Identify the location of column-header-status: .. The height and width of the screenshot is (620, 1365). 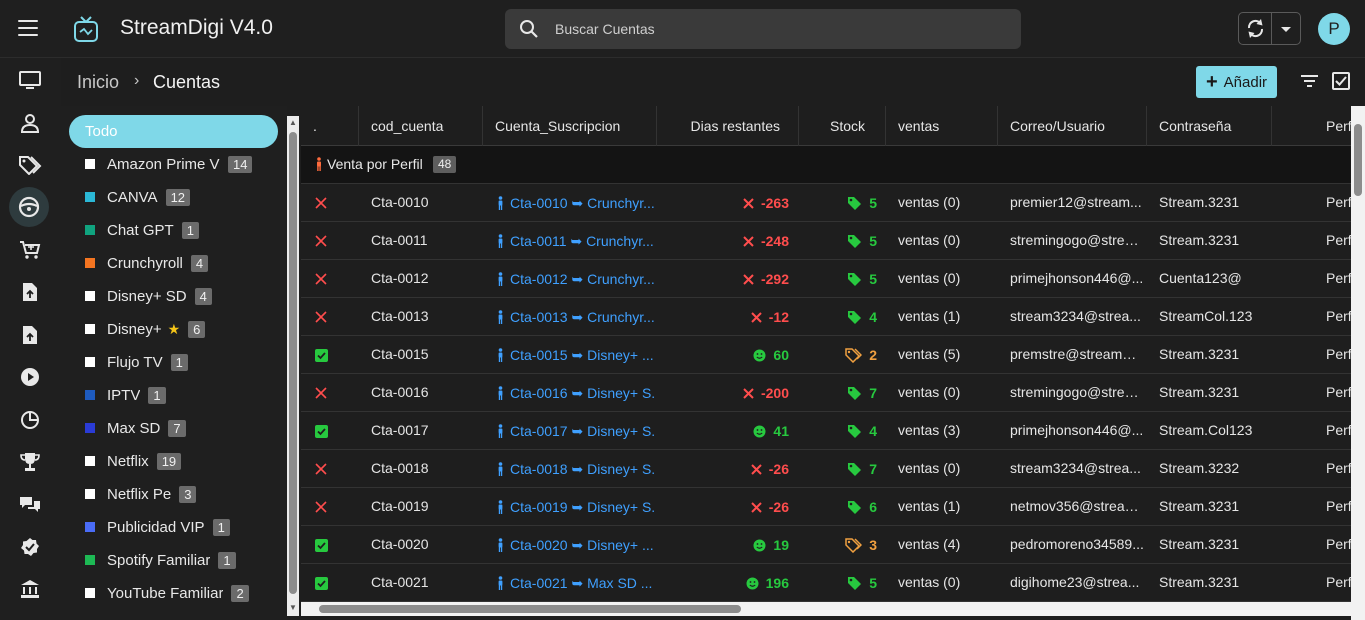
(330, 126).